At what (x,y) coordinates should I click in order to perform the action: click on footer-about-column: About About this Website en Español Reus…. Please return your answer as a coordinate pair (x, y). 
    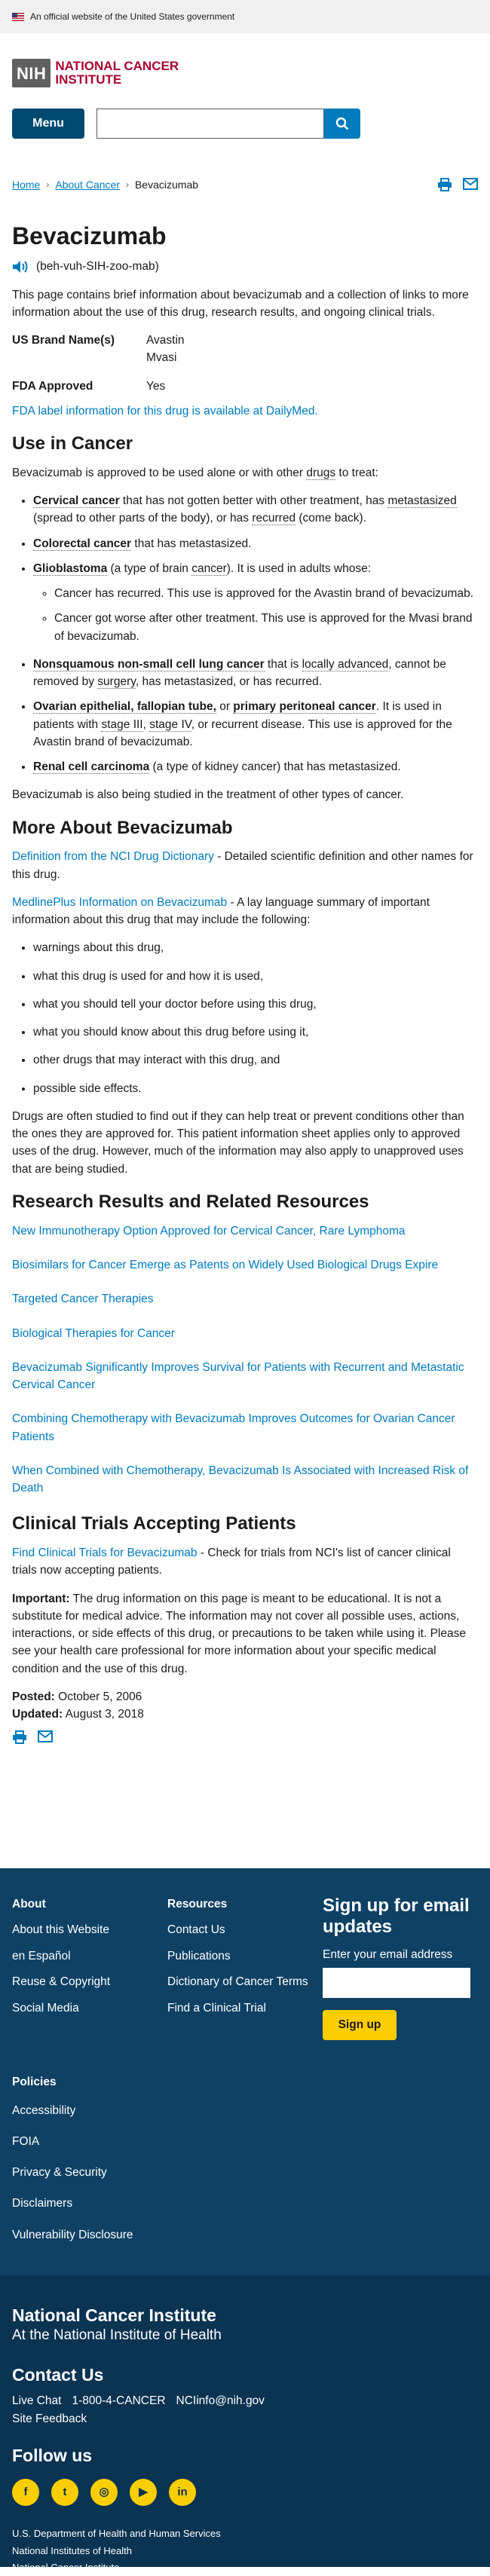
    Looking at the image, I should click on (89, 1967).